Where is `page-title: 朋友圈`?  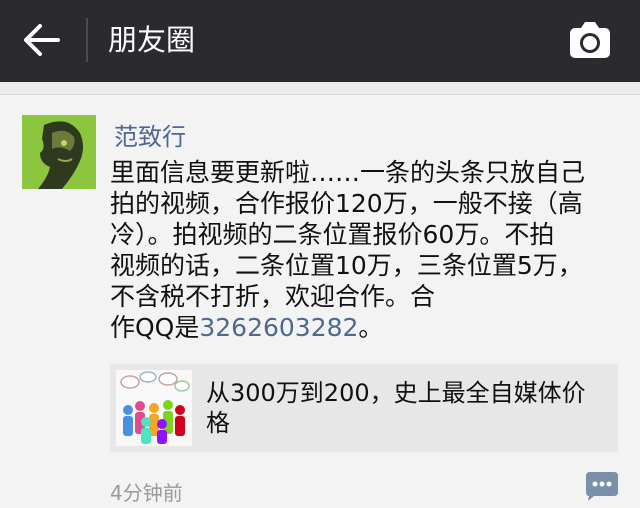 page-title: 朋友圈 is located at coordinates (152, 40).